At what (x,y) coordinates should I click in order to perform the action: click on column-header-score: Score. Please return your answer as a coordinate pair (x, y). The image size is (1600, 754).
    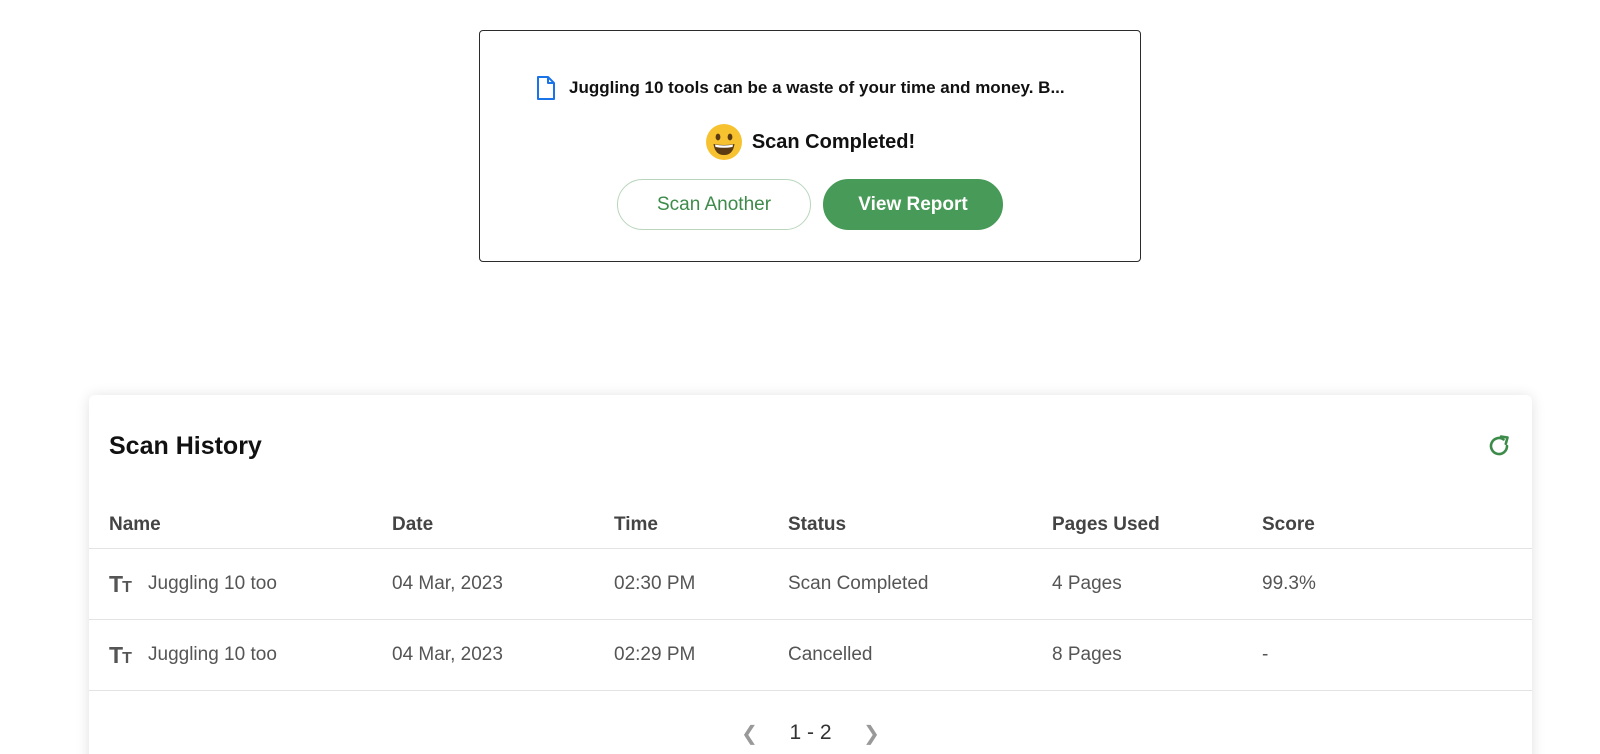
    Looking at the image, I should click on (1362, 525).